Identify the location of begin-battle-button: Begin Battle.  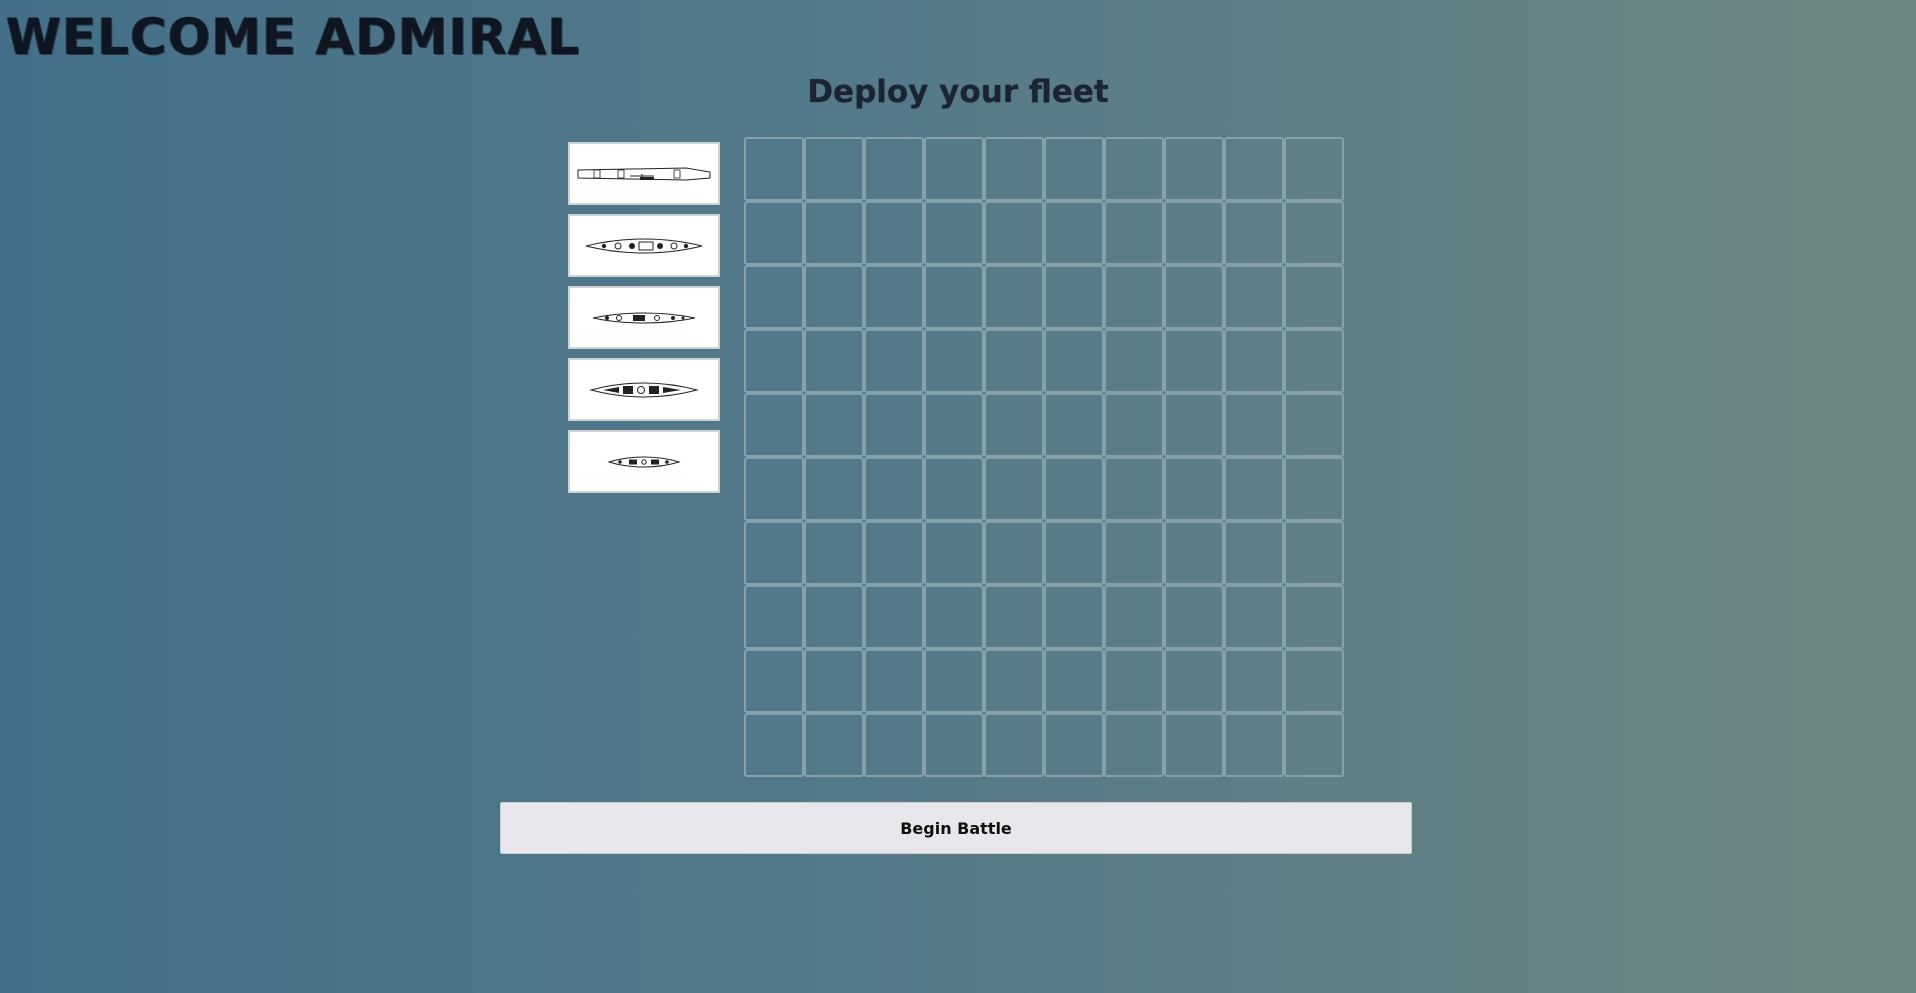
(956, 828).